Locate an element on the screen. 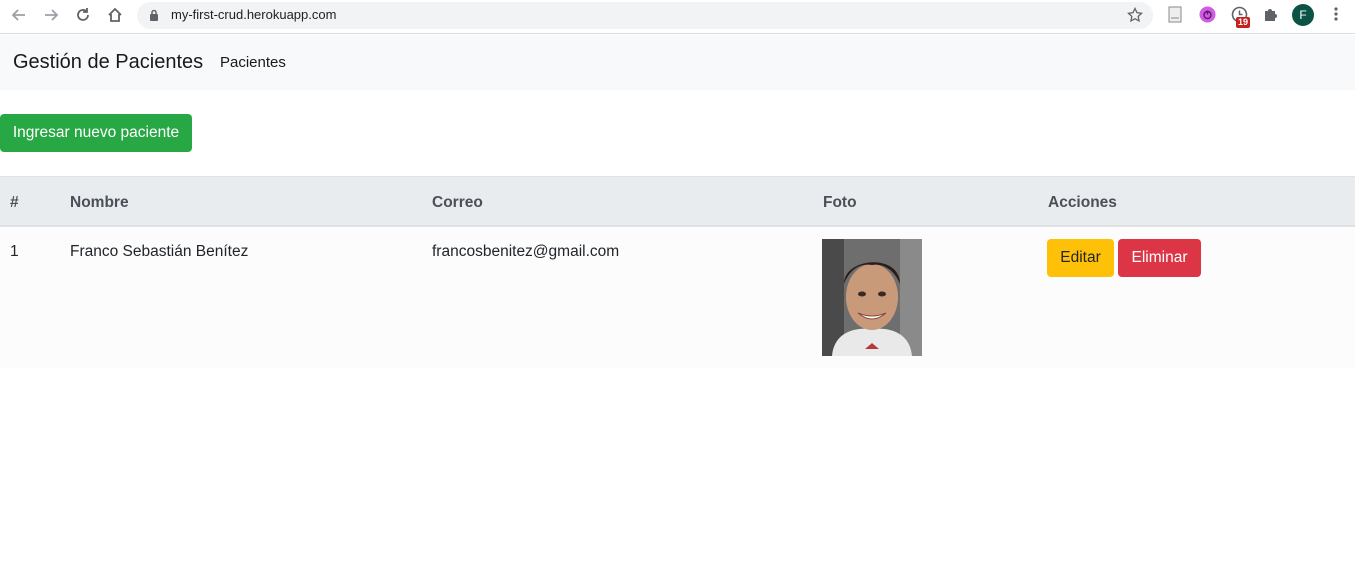  cell-nombre: Franco Sebastián Benítez is located at coordinates (159, 251).